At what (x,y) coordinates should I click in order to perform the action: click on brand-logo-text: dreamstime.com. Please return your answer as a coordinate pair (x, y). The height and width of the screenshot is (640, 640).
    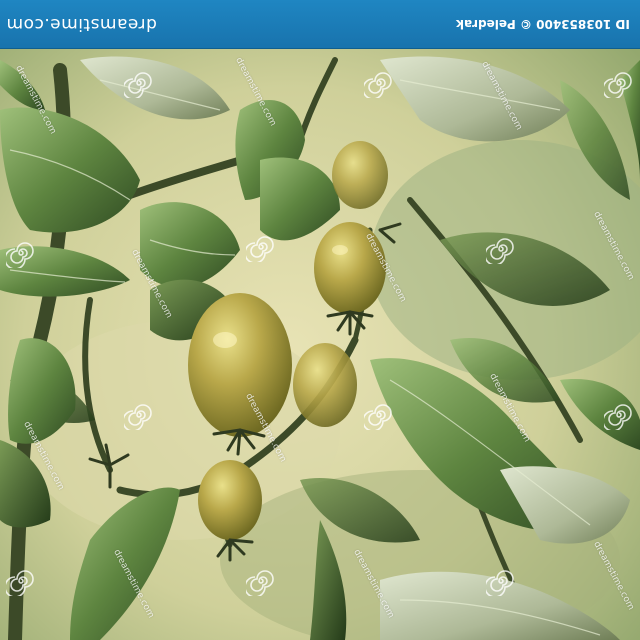
    Looking at the image, I should click on (81, 24).